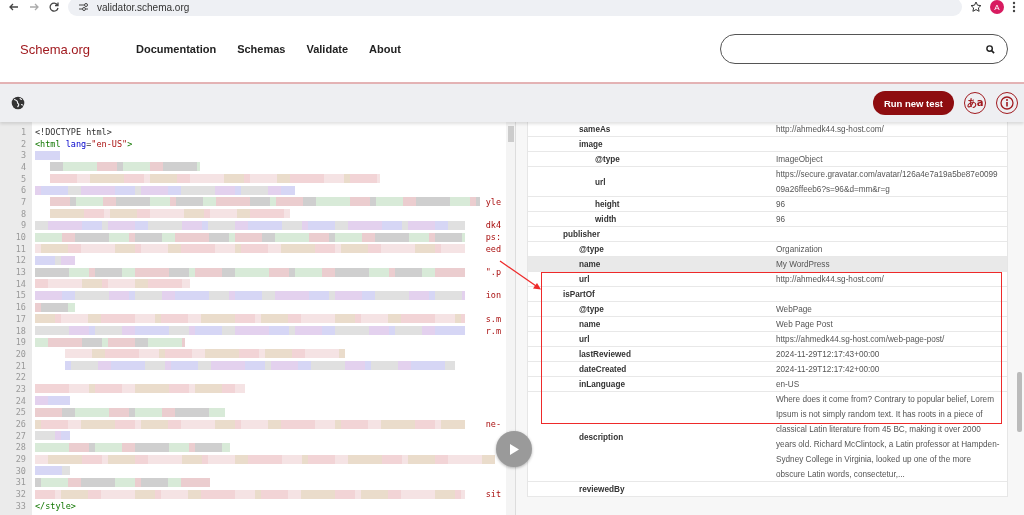 This screenshot has width=1024, height=515. I want to click on property-row: inLanguage en-US, so click(767, 384).